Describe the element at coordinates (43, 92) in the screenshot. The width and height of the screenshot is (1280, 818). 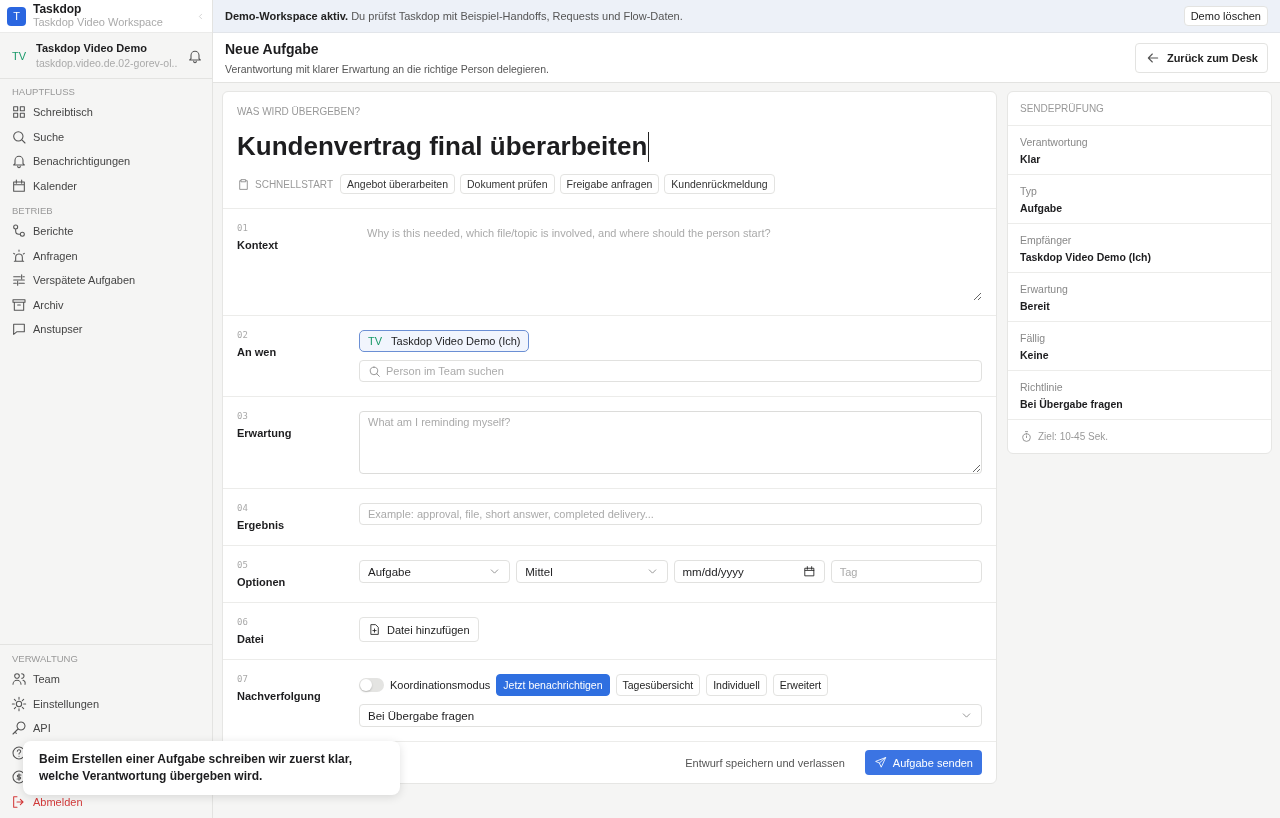
I see `section-title: HAUPTFLUSS` at that location.